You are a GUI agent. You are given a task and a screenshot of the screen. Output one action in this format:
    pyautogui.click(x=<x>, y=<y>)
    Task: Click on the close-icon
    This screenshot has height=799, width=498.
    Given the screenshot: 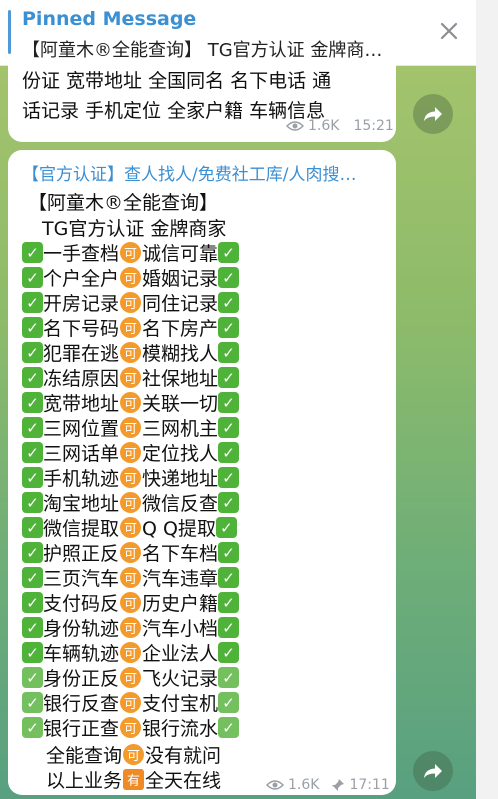 What is the action you would take?
    pyautogui.click(x=449, y=31)
    